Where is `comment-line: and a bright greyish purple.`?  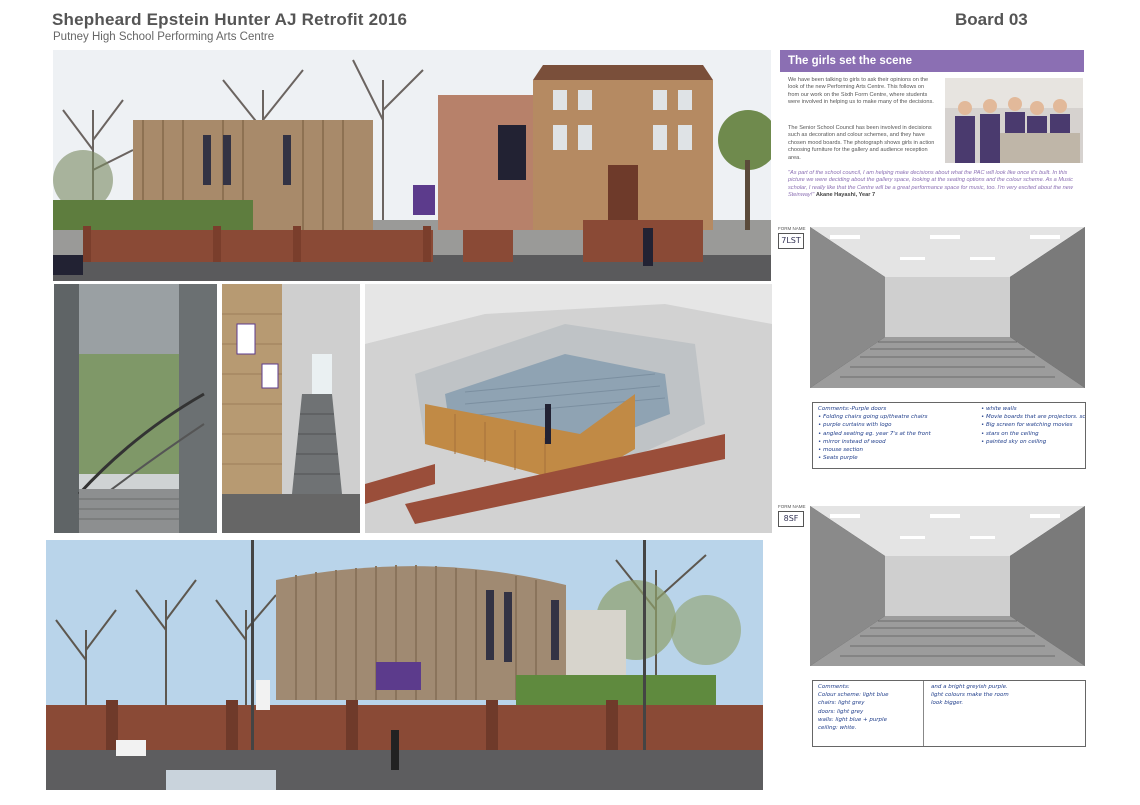 comment-line: and a bright greyish purple. is located at coordinates (969, 687).